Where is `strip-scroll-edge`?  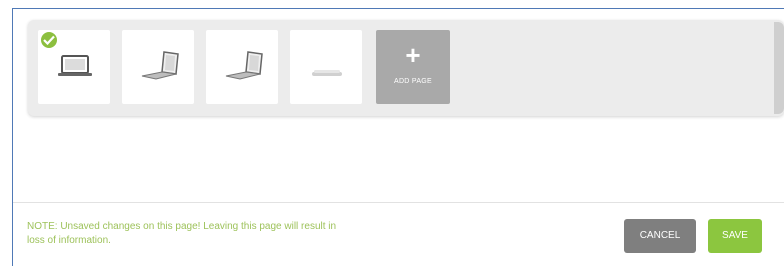
strip-scroll-edge is located at coordinates (779, 68).